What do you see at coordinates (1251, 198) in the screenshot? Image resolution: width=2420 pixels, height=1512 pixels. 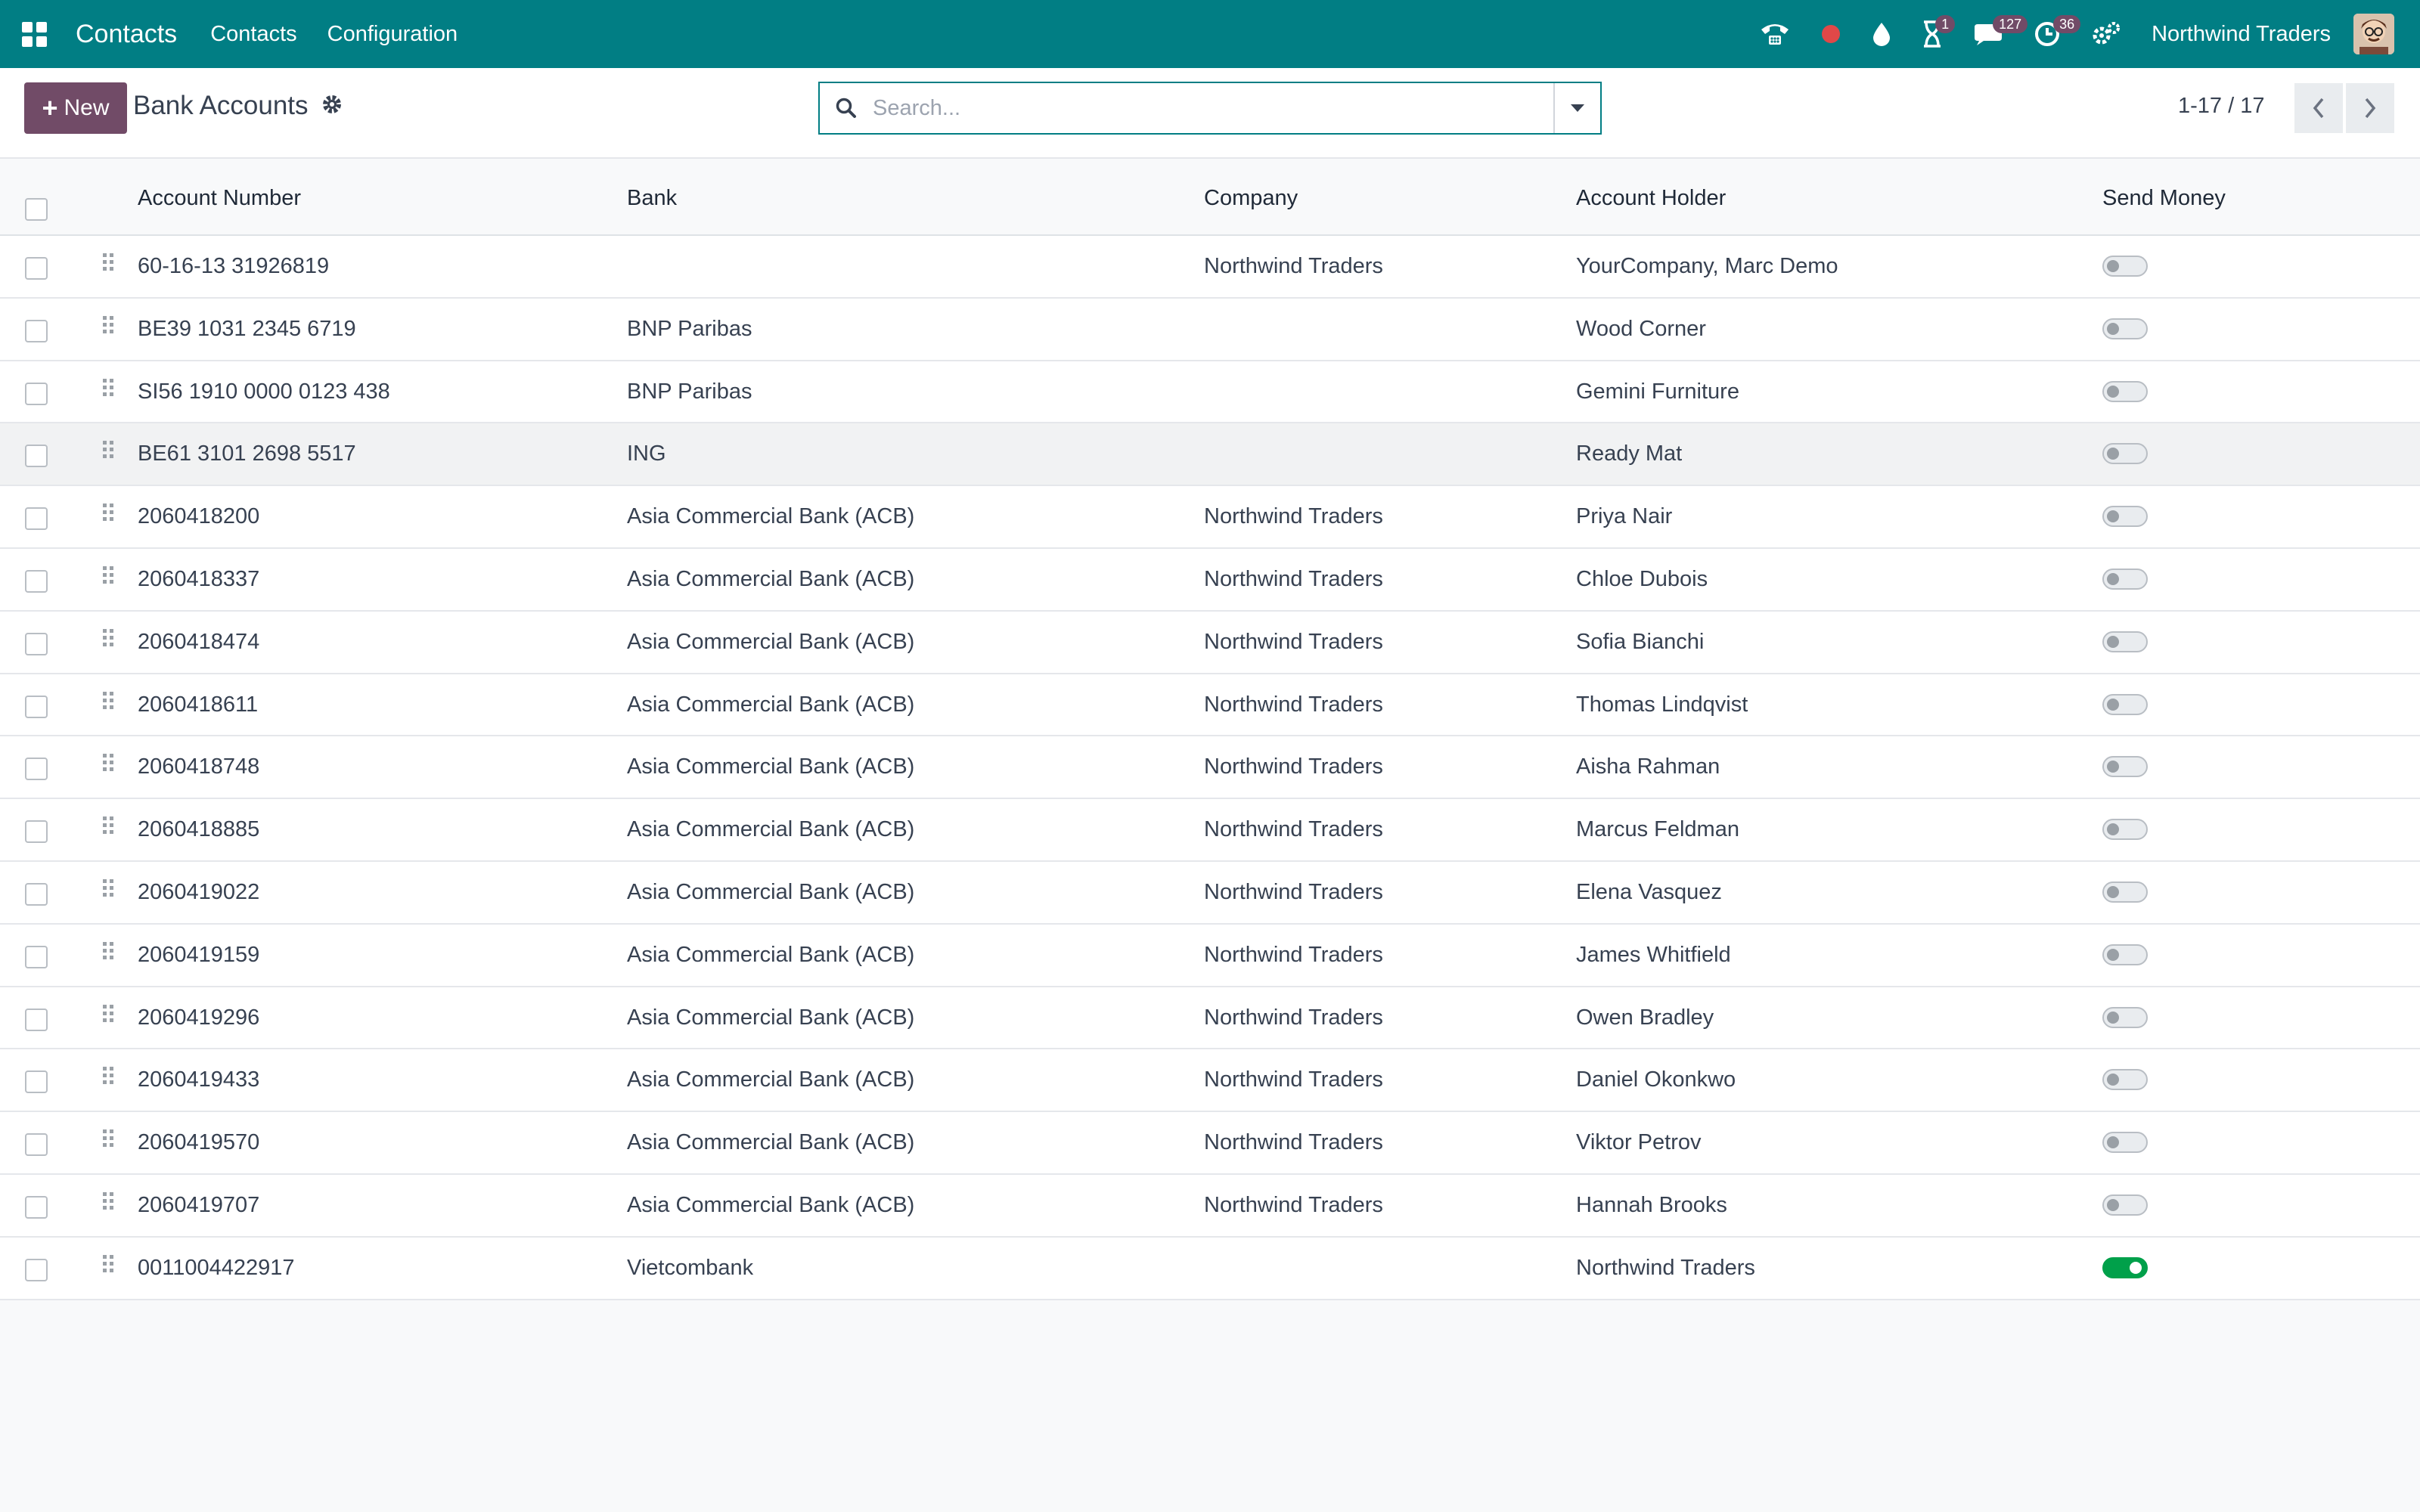 I see `column-company: Company` at bounding box center [1251, 198].